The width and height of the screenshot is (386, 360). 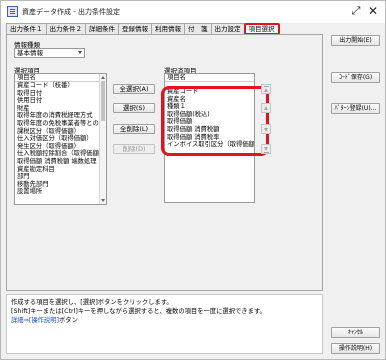 I want to click on selected-list-header: 項目名, so click(x=209, y=78).